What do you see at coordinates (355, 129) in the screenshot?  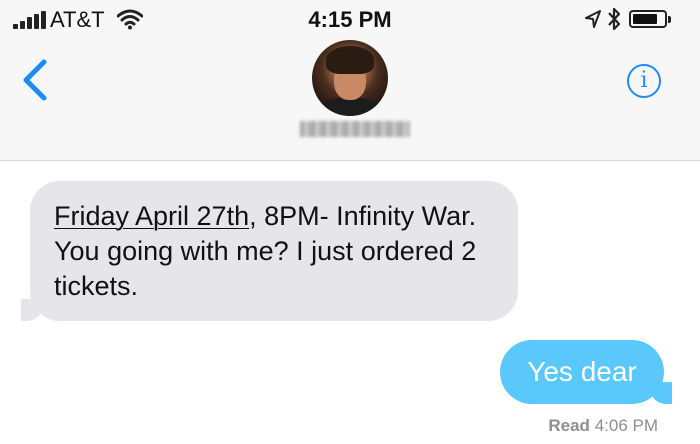 I see `contact-name` at bounding box center [355, 129].